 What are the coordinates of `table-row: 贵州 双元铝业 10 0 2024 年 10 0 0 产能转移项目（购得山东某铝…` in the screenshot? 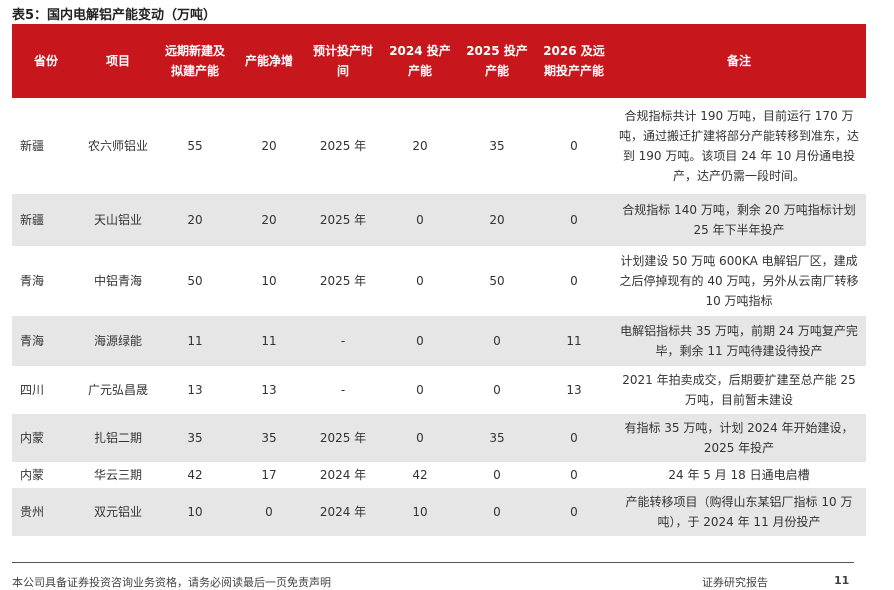 It's located at (439, 512).